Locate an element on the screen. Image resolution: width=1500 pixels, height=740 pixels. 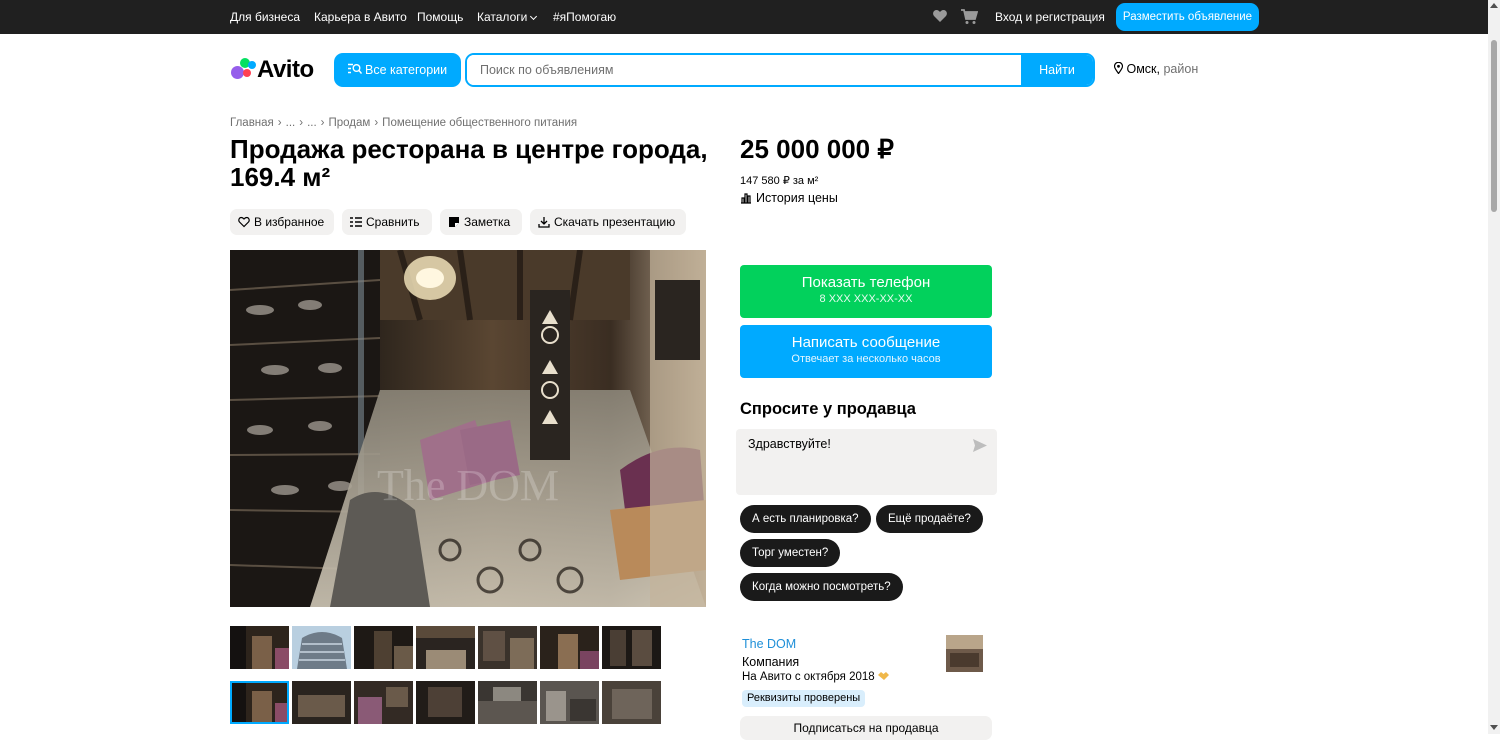
send-icon is located at coordinates (980, 445).